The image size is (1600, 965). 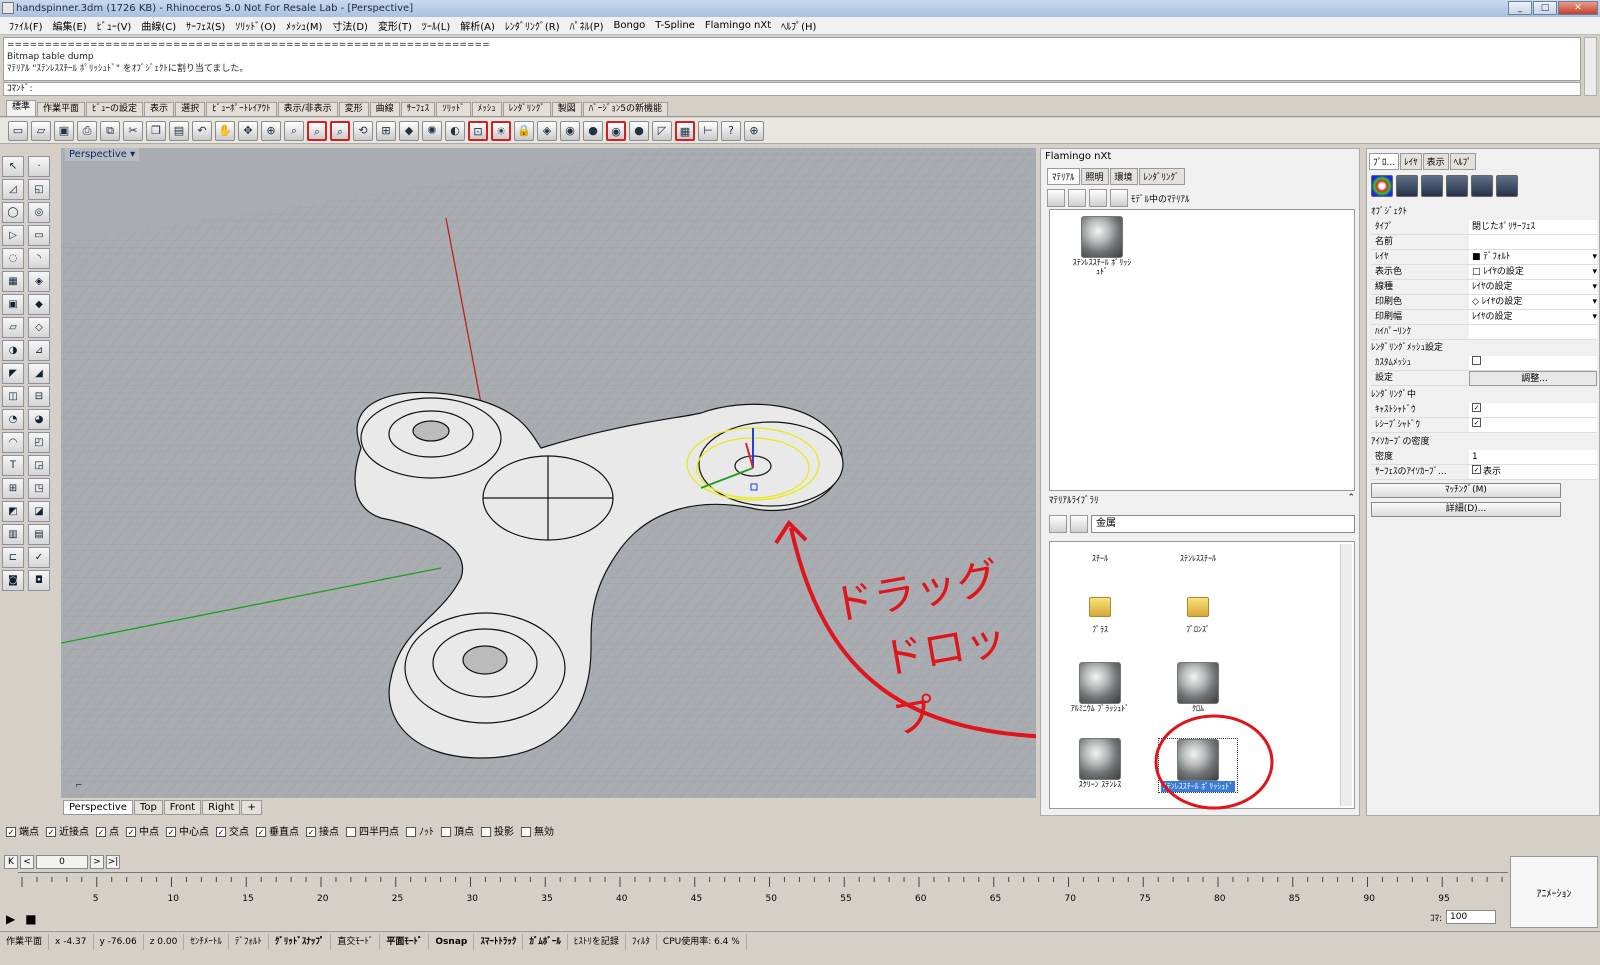 What do you see at coordinates (1098, 198) in the screenshot?
I see `duplicate-material-icon` at bounding box center [1098, 198].